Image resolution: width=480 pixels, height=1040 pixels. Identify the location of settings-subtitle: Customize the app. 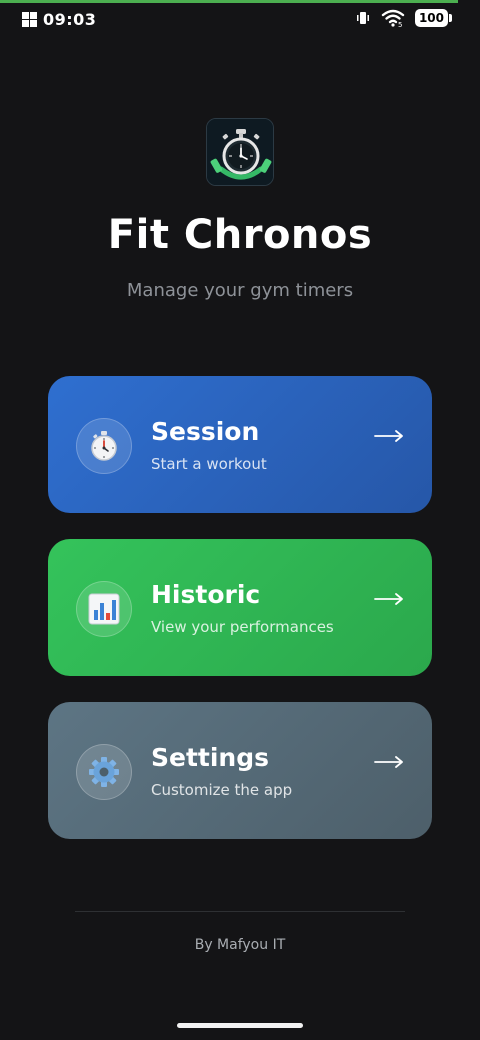
(222, 790).